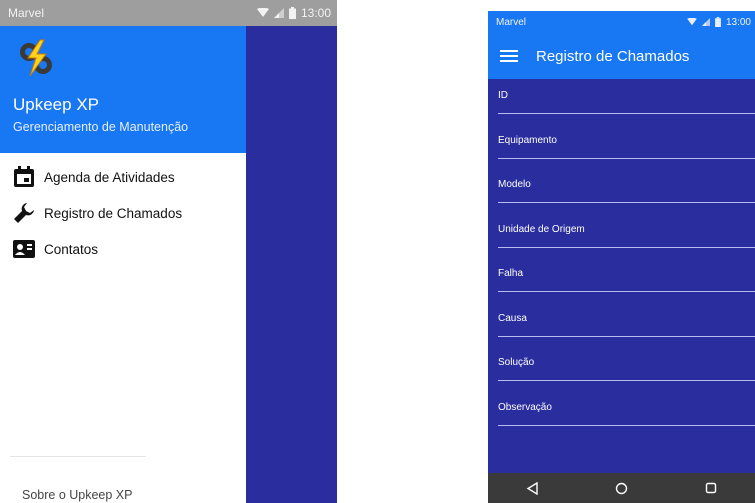 This screenshot has height=503, width=755. I want to click on field-causa: Causa, so click(621, 324).